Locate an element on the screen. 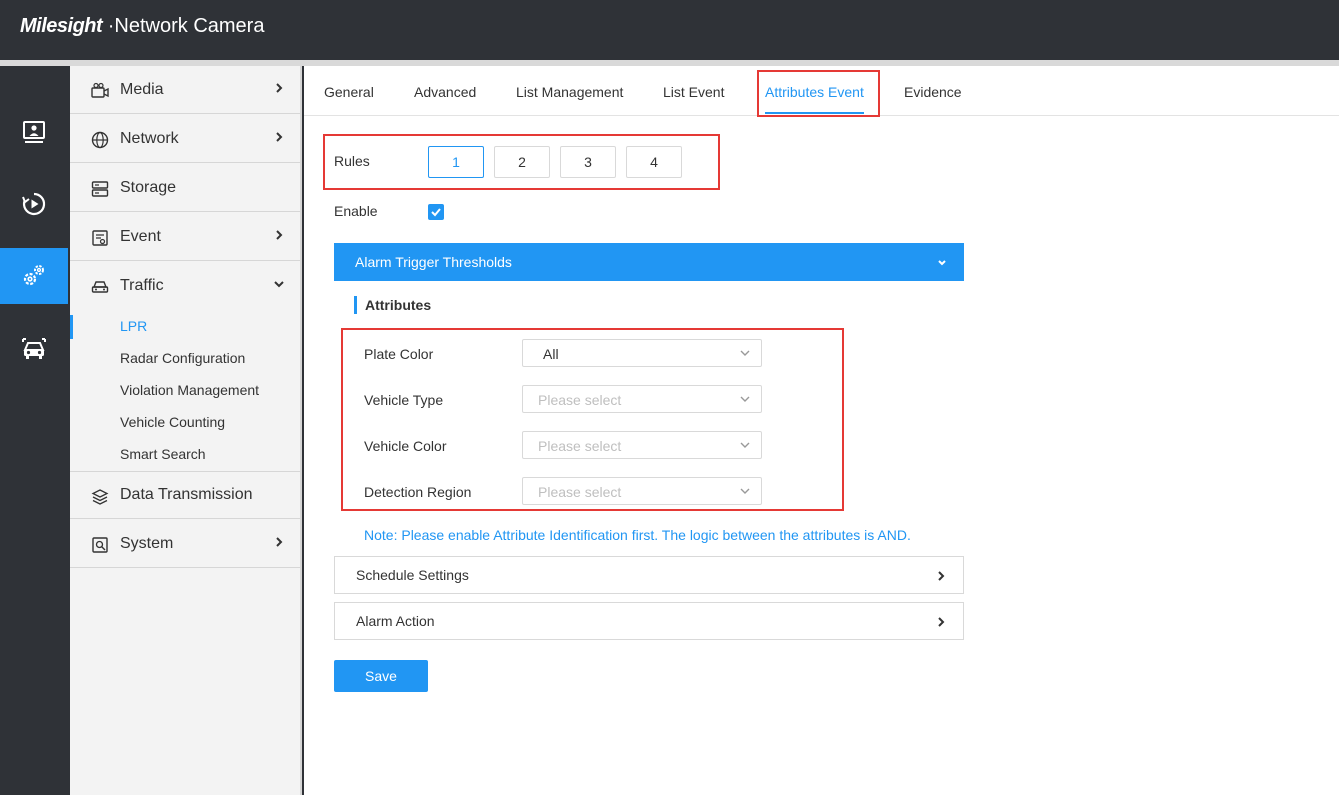  schedule-settings-header: Schedule Settings is located at coordinates (649, 575).